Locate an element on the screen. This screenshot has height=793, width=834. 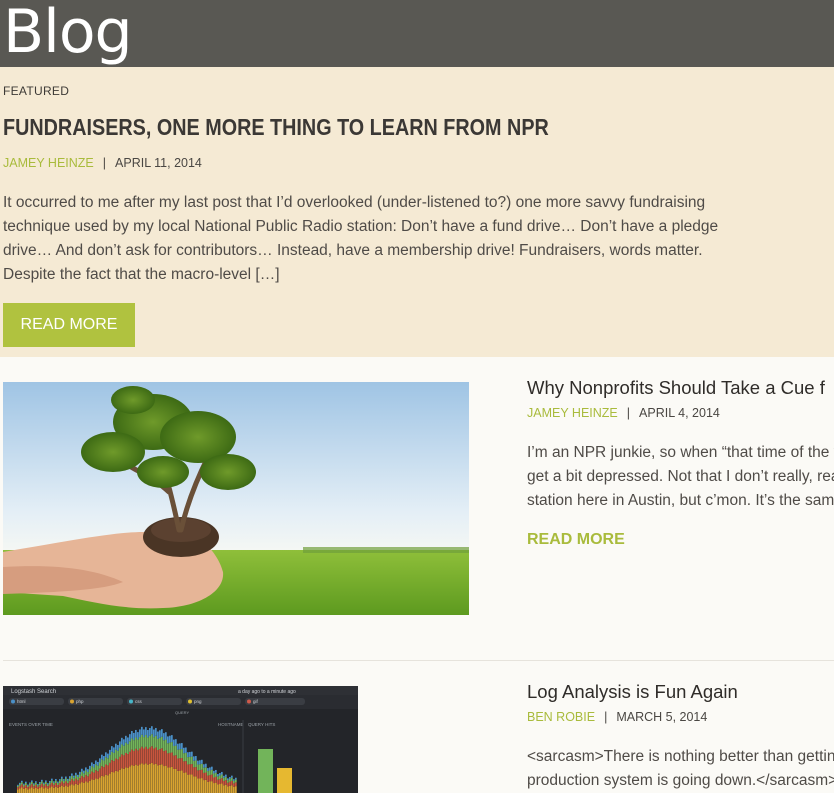
query-hits-bar is located at coordinates (284, 780).